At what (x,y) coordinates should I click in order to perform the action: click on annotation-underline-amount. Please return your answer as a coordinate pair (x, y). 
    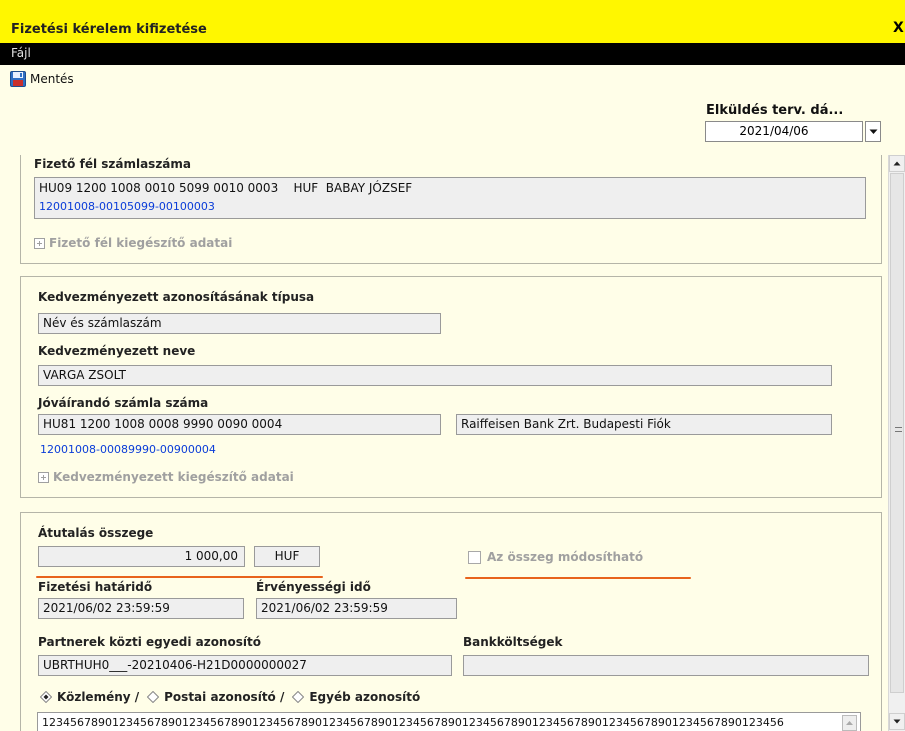
    Looking at the image, I should click on (179, 577).